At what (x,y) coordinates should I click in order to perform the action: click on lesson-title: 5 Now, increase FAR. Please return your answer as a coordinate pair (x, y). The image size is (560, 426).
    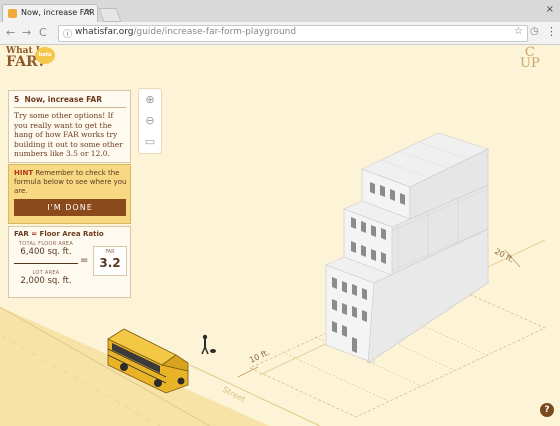
    Looking at the image, I should click on (58, 99).